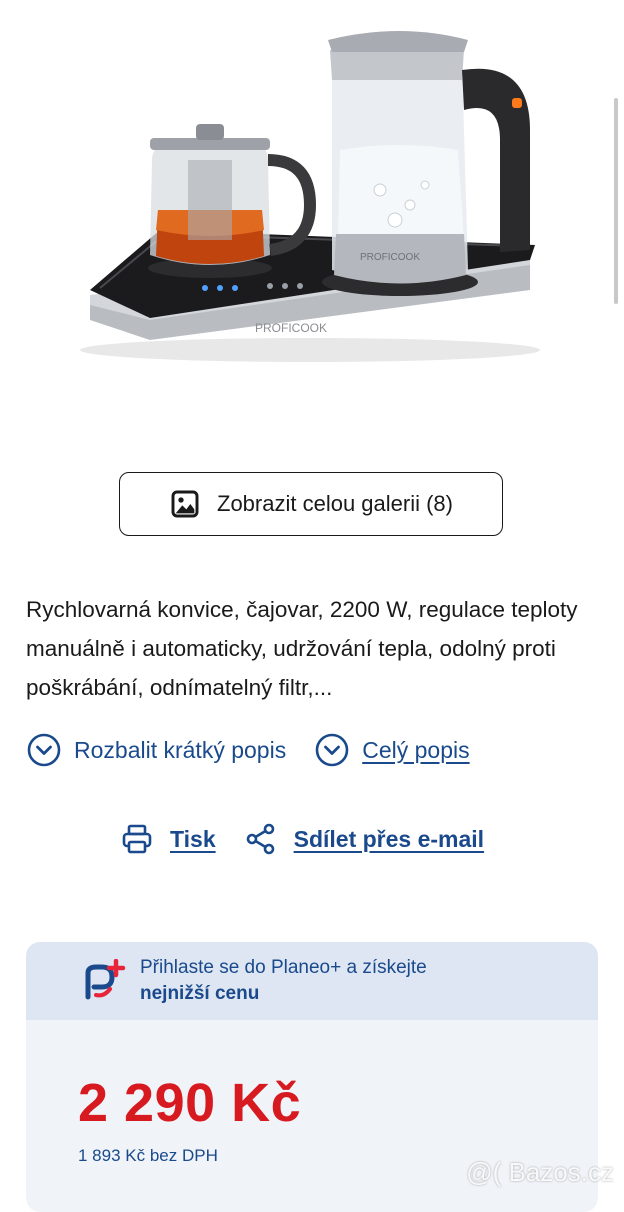 Image resolution: width=624 pixels, height=1212 pixels. Describe the element at coordinates (540, 1172) in the screenshot. I see `watermark: @( Bazos.cz` at that location.